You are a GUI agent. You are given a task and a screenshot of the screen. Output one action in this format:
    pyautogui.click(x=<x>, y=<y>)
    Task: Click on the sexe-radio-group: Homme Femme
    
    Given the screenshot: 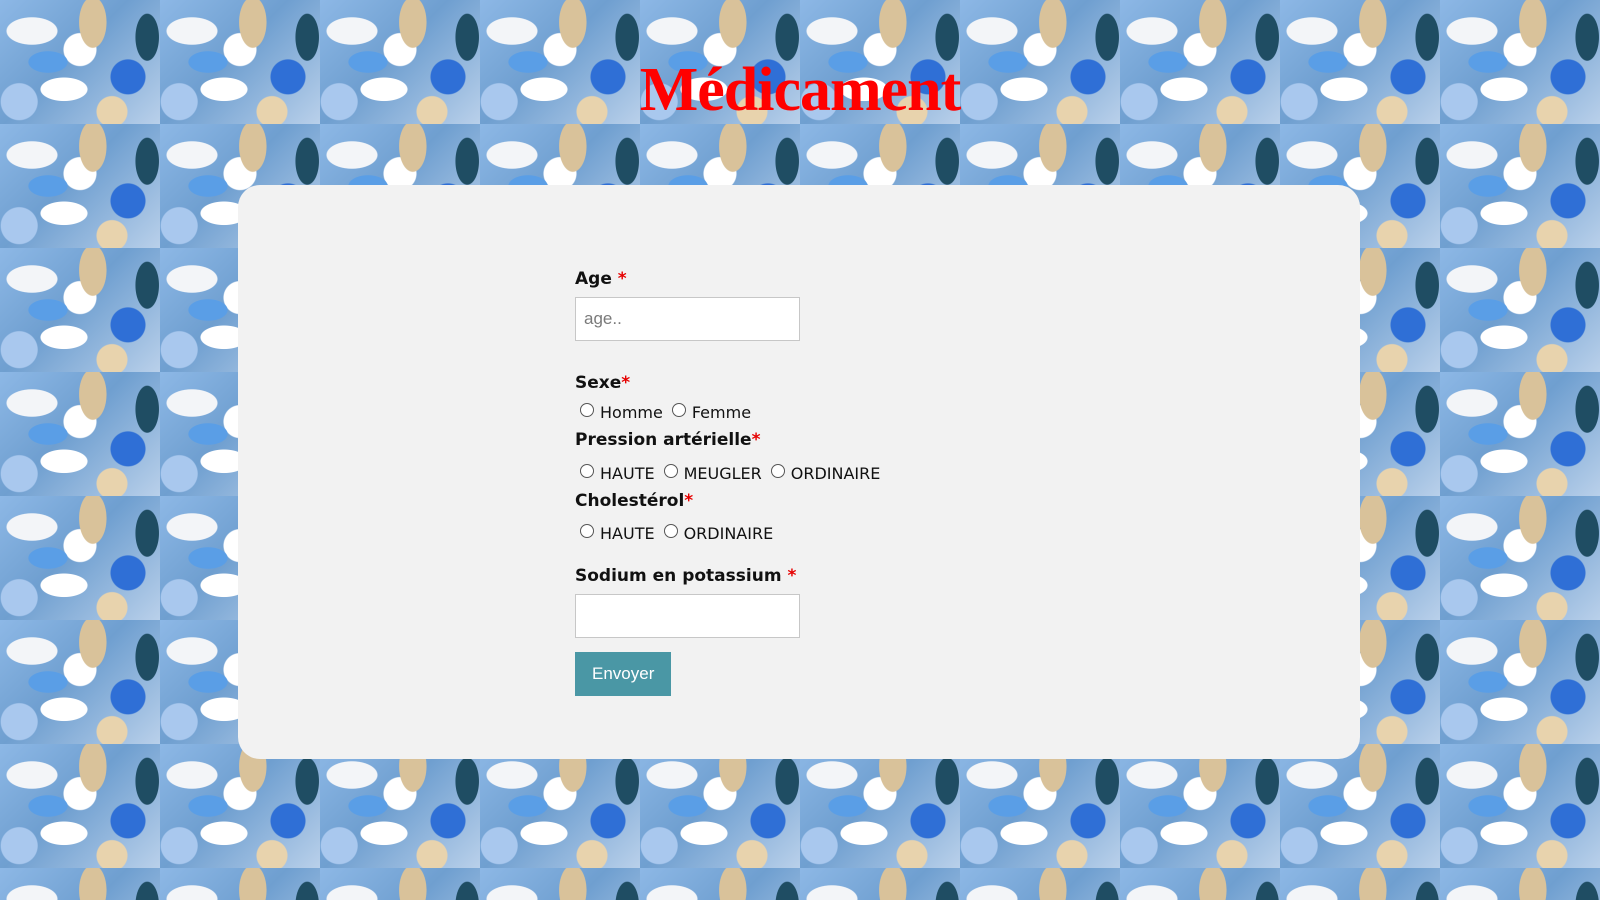 What is the action you would take?
    pyautogui.click(x=835, y=412)
    